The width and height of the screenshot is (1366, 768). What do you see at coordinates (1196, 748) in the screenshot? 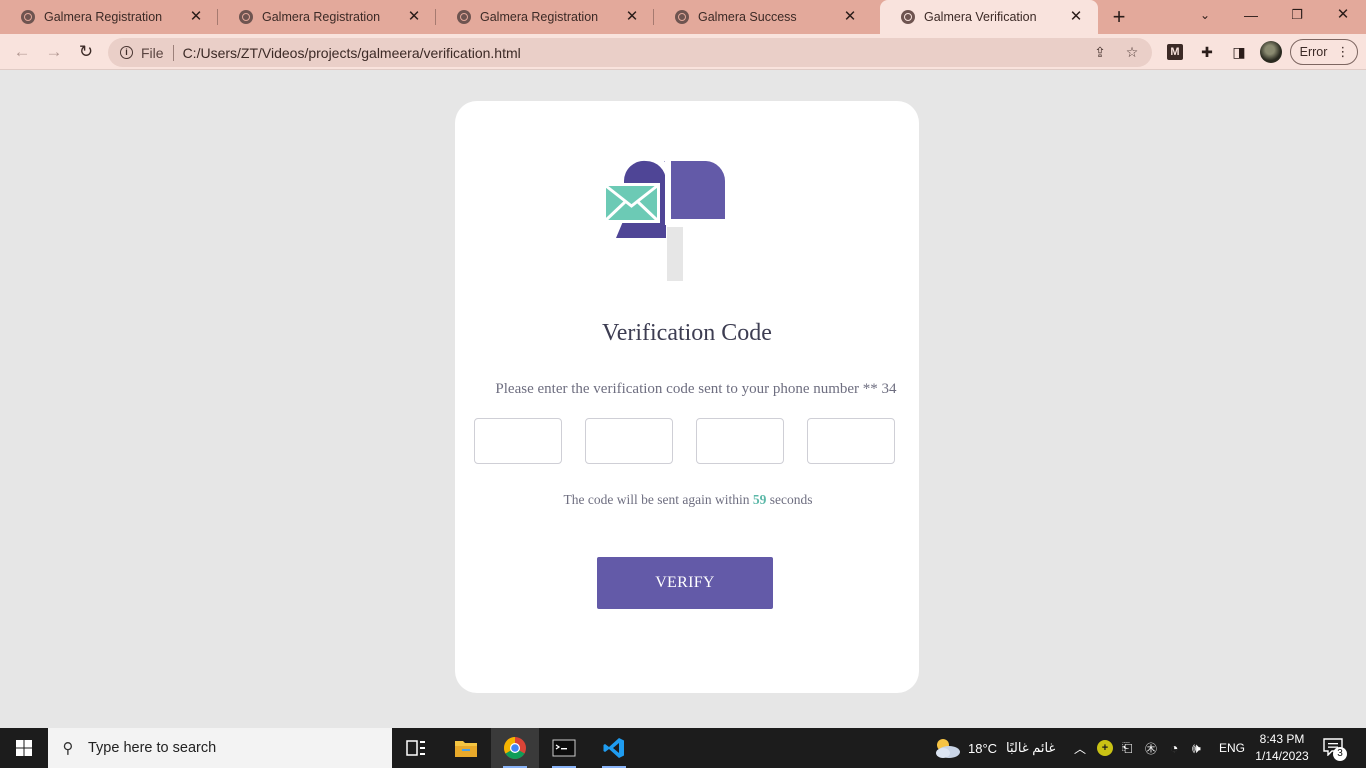
I see `volume-icon: 🕪` at bounding box center [1196, 748].